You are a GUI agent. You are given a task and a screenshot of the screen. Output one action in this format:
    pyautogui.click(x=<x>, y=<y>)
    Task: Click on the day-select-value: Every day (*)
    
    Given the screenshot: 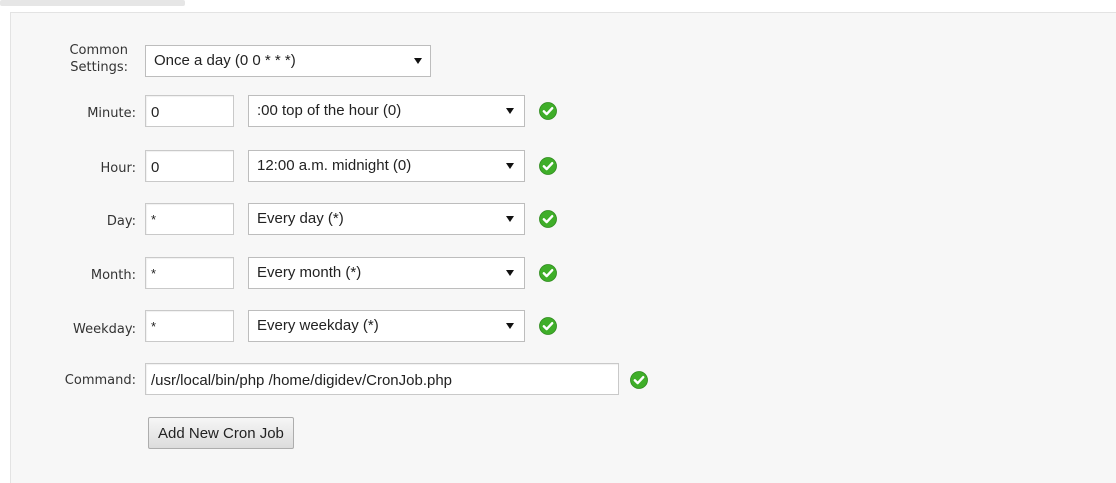 What is the action you would take?
    pyautogui.click(x=300, y=218)
    